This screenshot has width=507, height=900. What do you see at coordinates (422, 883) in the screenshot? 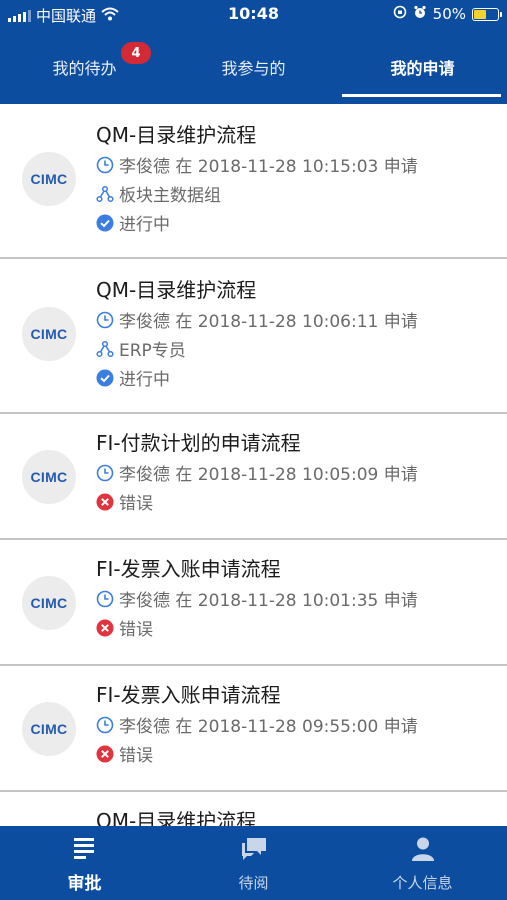
I see `nav-label: 个人信息` at bounding box center [422, 883].